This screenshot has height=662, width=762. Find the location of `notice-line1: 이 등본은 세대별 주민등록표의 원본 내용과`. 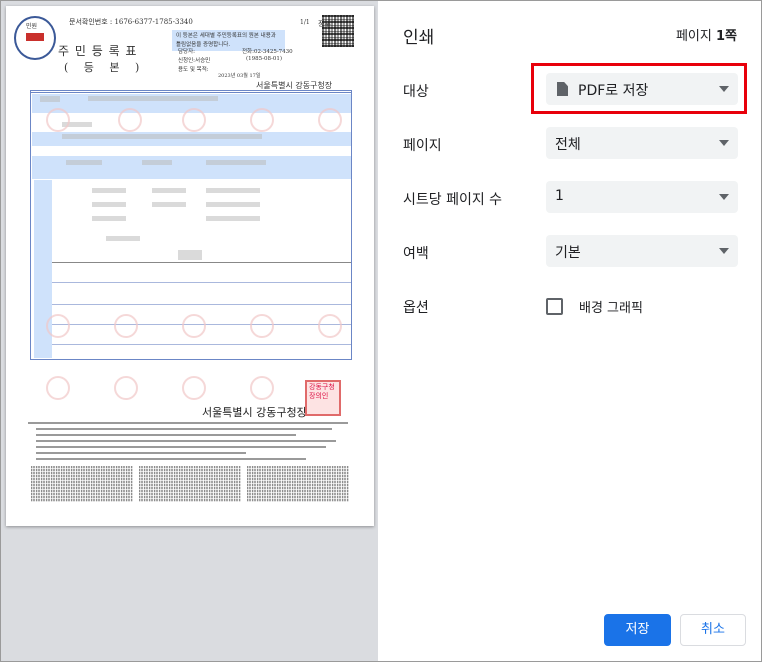

notice-line1: 이 등본은 세대별 주민등록표의 원본 내용과 is located at coordinates (226, 36).